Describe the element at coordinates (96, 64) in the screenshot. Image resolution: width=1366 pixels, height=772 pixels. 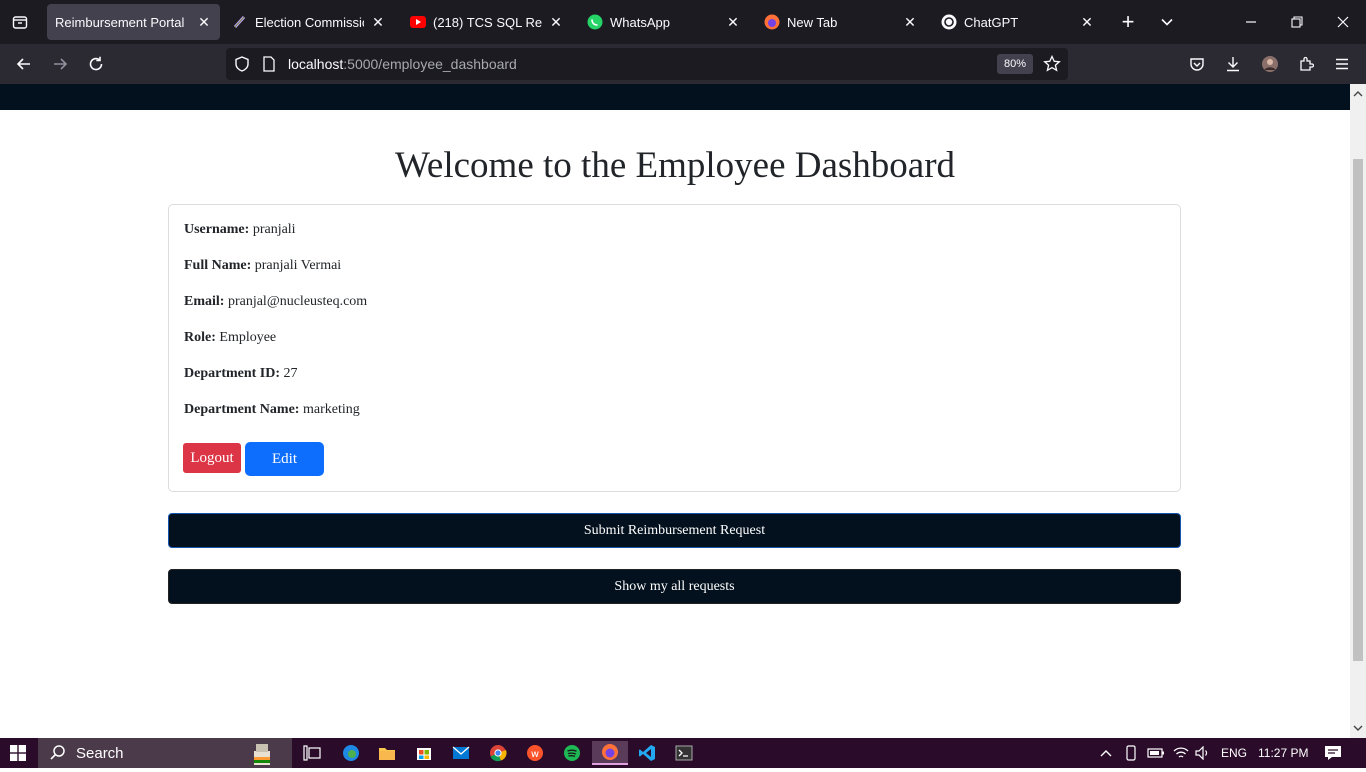
I see `reload-icon` at that location.